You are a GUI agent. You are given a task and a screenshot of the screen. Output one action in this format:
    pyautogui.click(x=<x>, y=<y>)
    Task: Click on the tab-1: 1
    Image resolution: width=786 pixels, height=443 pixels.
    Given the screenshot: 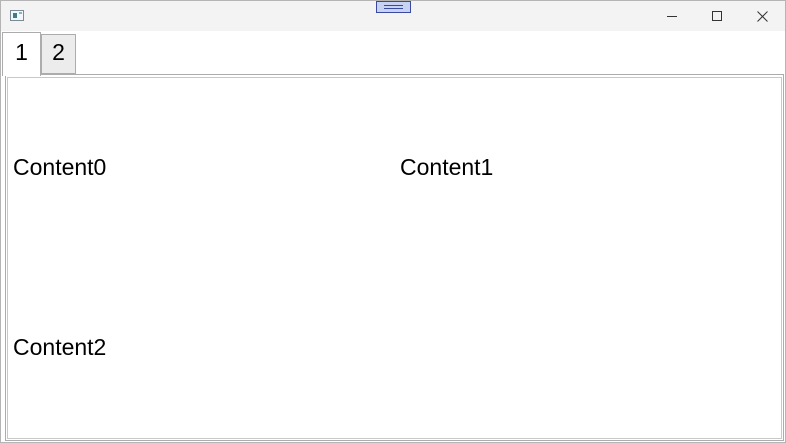 What is the action you would take?
    pyautogui.click(x=21, y=54)
    